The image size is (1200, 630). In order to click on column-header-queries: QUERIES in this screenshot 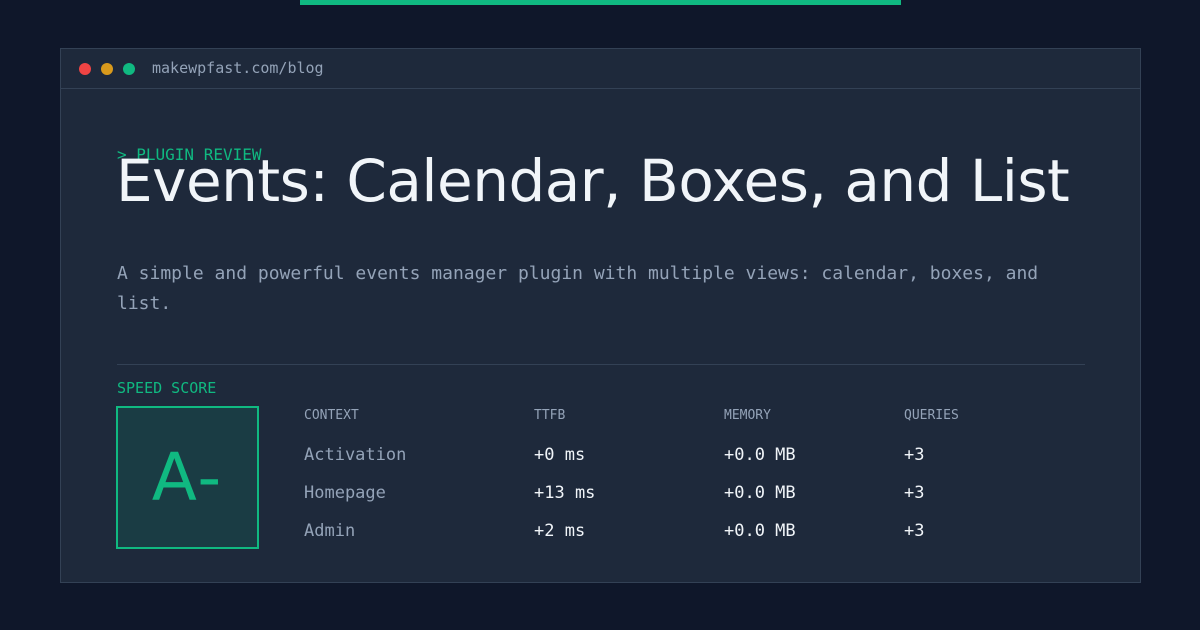, I will do `click(931, 415)`.